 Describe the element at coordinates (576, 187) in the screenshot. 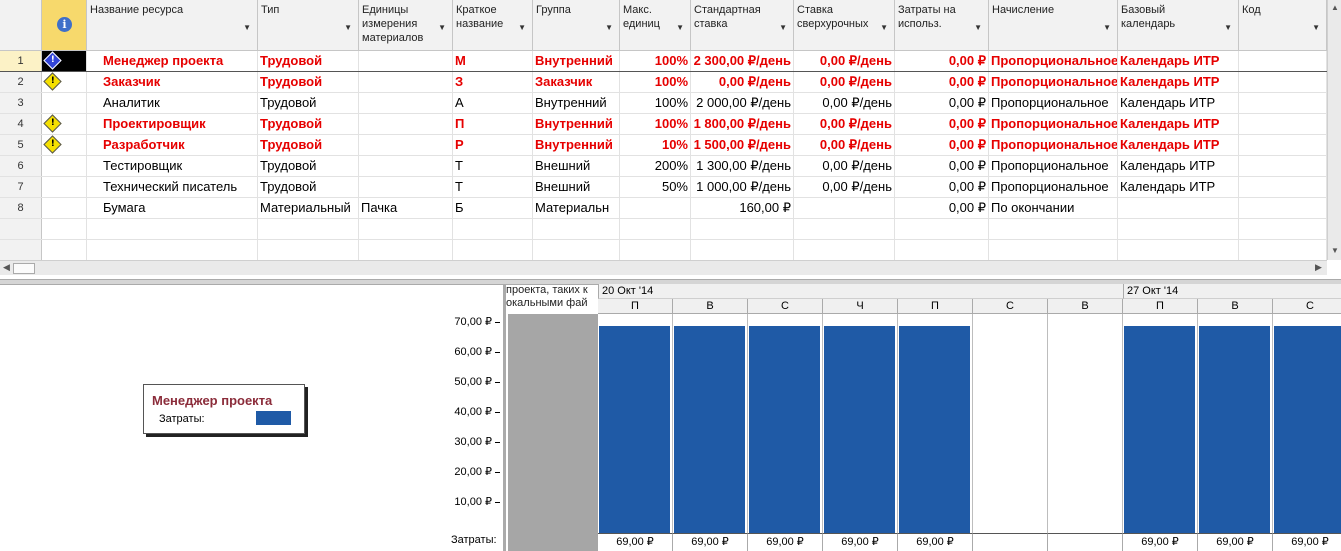

I see `cell-group: Внешний` at that location.